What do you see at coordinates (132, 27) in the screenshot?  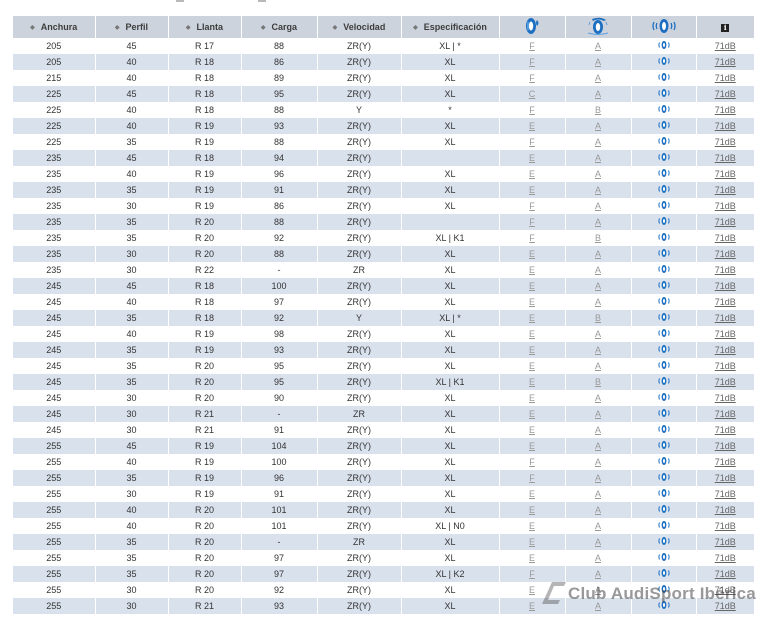 I see `column-header-profile: ◆ Perfil` at bounding box center [132, 27].